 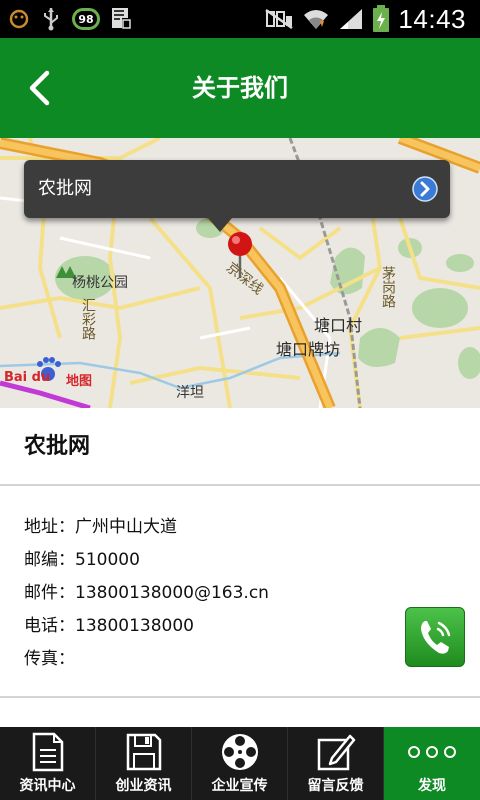 I want to click on info-phone: 电话：13800138000, so click(x=109, y=623).